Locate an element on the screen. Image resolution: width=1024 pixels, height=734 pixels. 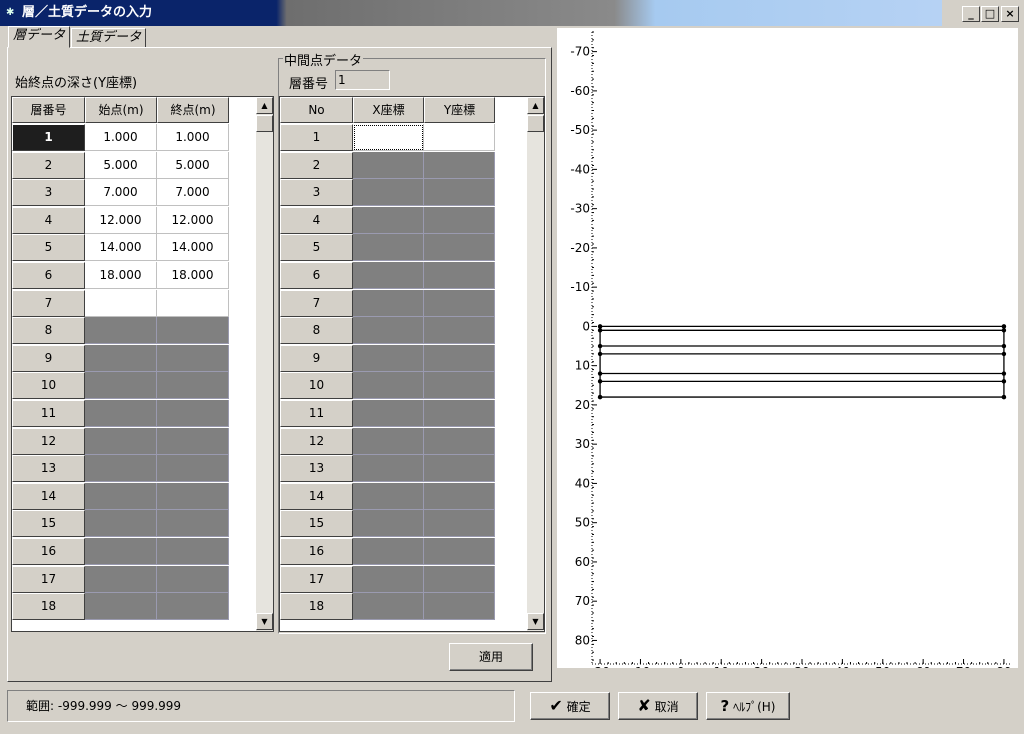
layer-row-header: 8 is located at coordinates (48, 331).